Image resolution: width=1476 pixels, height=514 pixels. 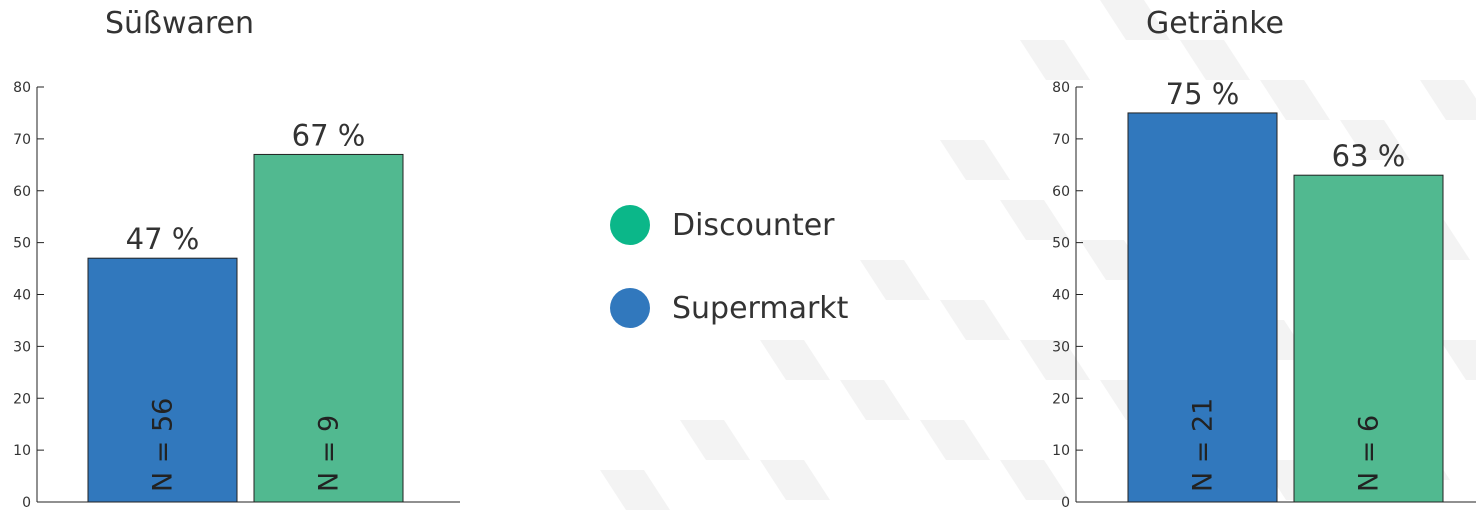 What do you see at coordinates (1369, 156) in the screenshot?
I see `bar-value-label: 63 %` at bounding box center [1369, 156].